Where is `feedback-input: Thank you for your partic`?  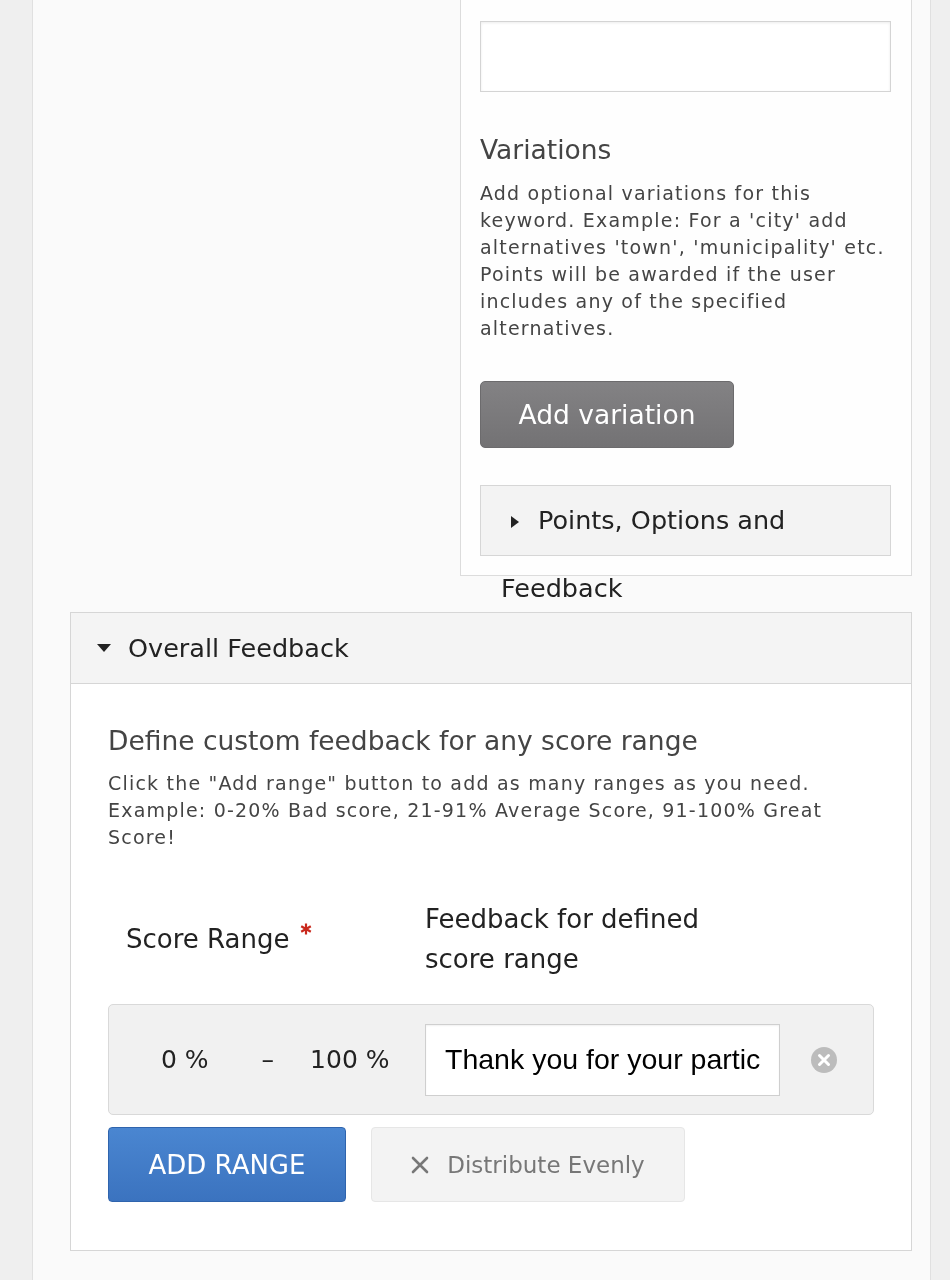 feedback-input: Thank you for your partic is located at coordinates (602, 1059).